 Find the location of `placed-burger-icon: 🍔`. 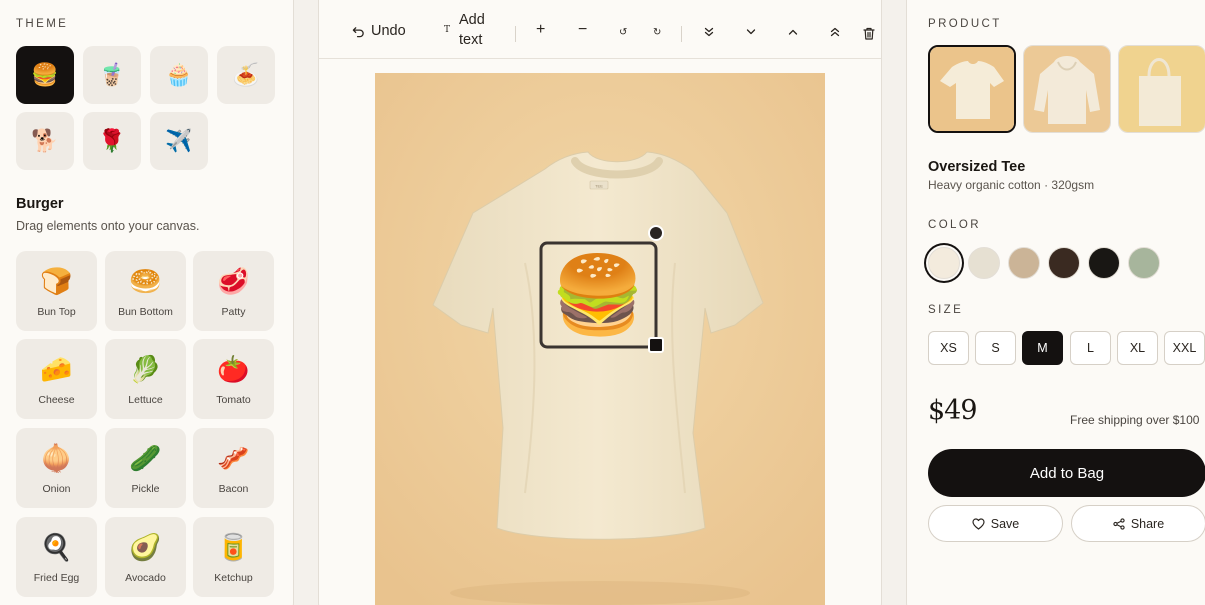

placed-burger-icon: 🍔 is located at coordinates (598, 295).